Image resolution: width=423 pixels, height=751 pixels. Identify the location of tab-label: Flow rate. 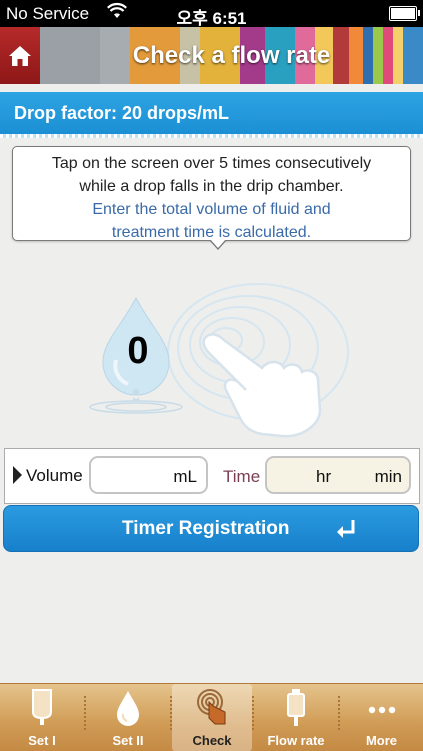
(296, 740).